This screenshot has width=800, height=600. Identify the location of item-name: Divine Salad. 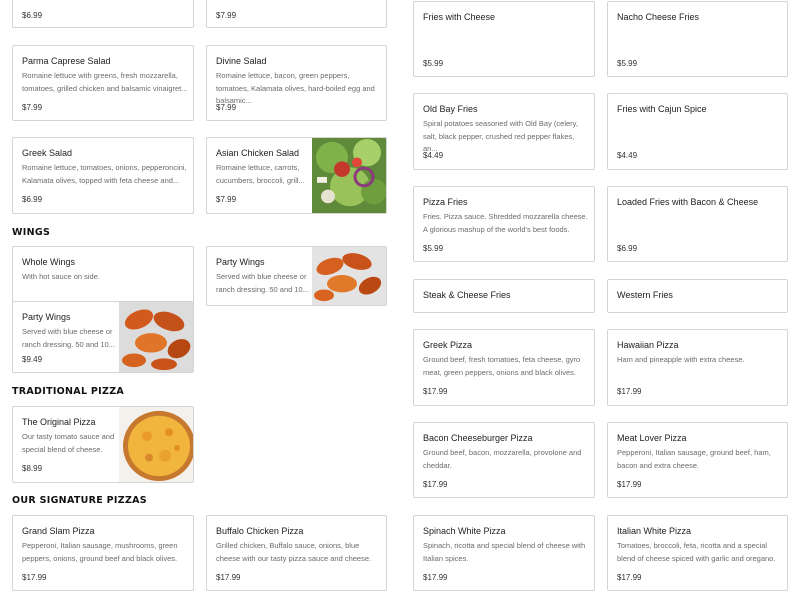
(241, 61).